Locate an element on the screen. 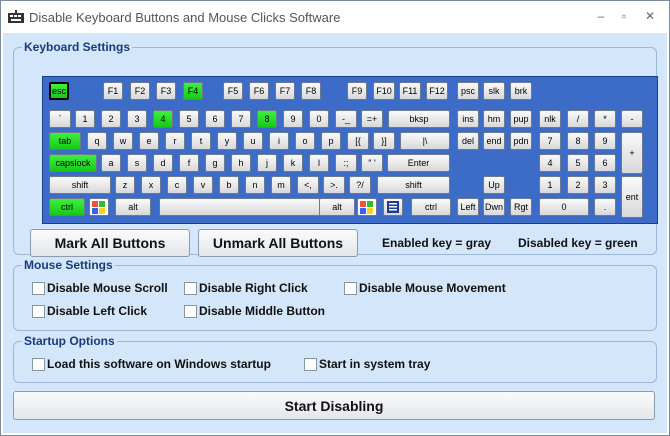  start-in-tray-checkbox is located at coordinates (310, 364).